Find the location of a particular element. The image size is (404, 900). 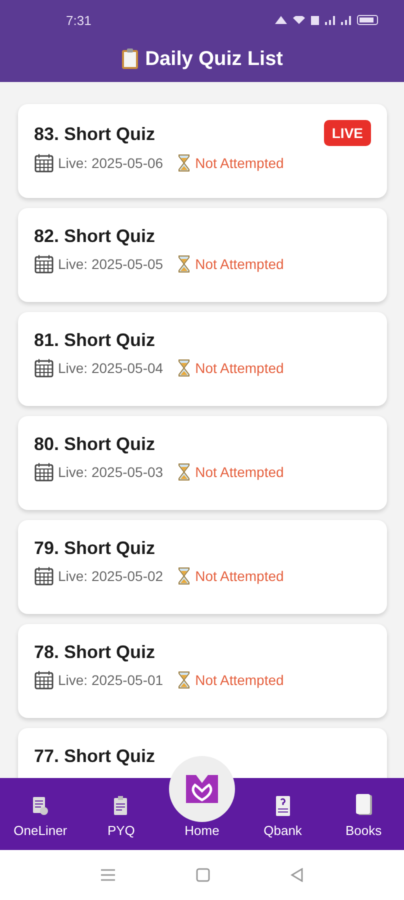

live-badge: LIVE is located at coordinates (347, 133).